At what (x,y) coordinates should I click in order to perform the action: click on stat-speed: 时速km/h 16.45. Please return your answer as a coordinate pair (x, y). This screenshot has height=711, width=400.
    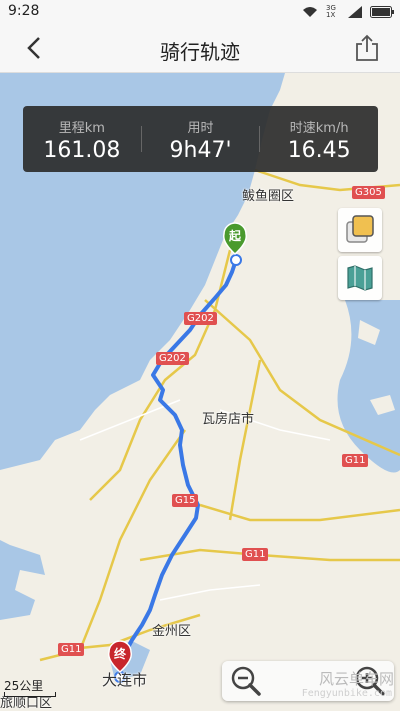
    Looking at the image, I should click on (319, 139).